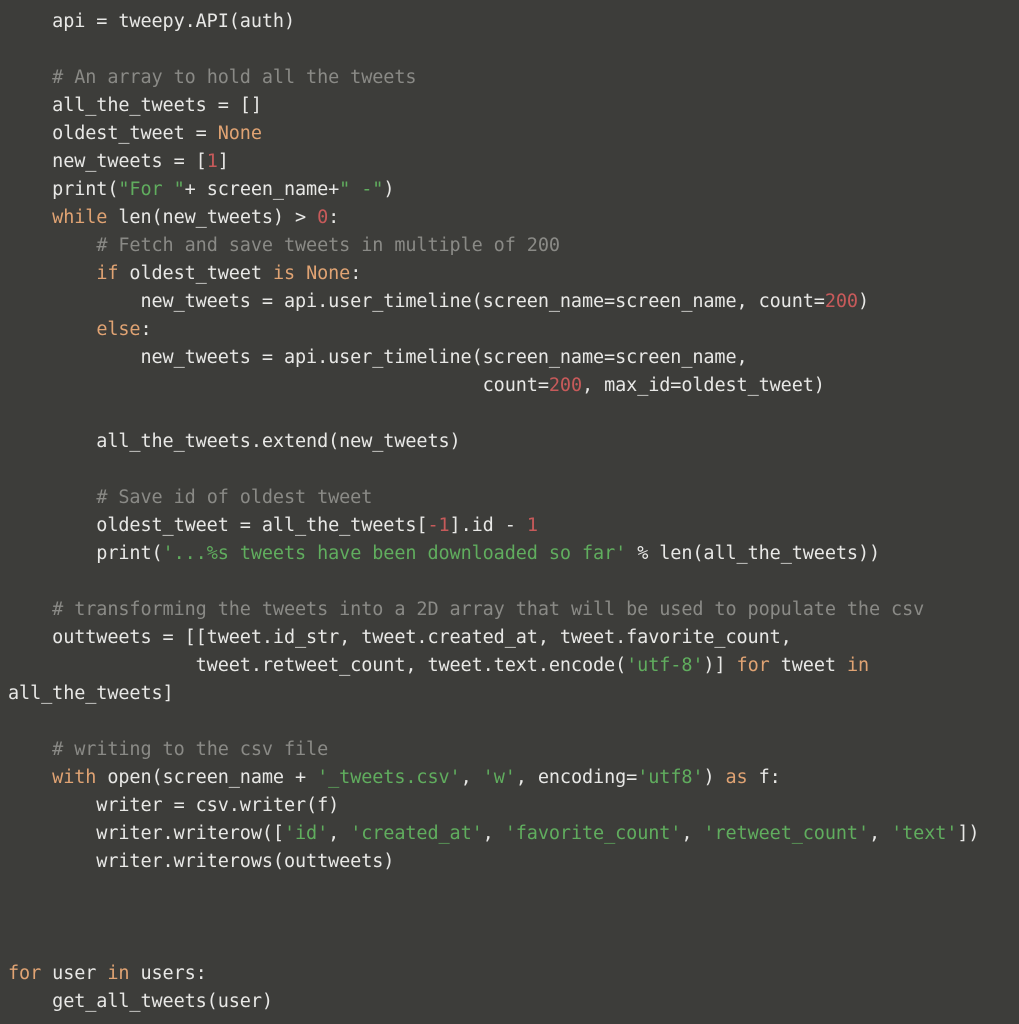 This screenshot has width=1019, height=1024. I want to click on code-line: else:, so click(509, 330).